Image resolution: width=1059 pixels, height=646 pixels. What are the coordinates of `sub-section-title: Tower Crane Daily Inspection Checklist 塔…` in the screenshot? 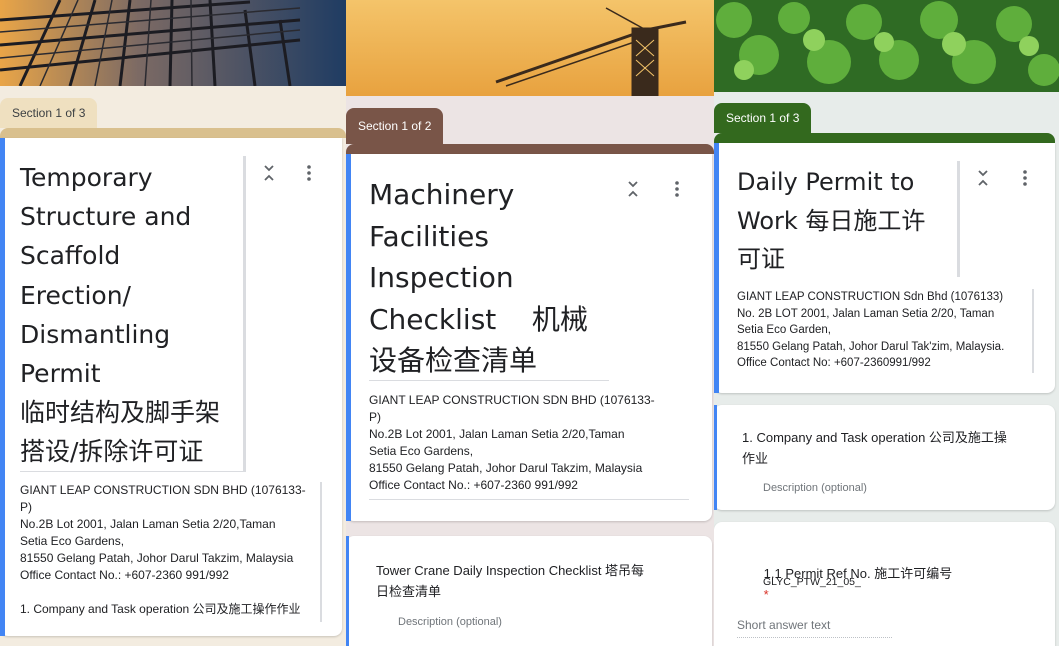 It's located at (539, 581).